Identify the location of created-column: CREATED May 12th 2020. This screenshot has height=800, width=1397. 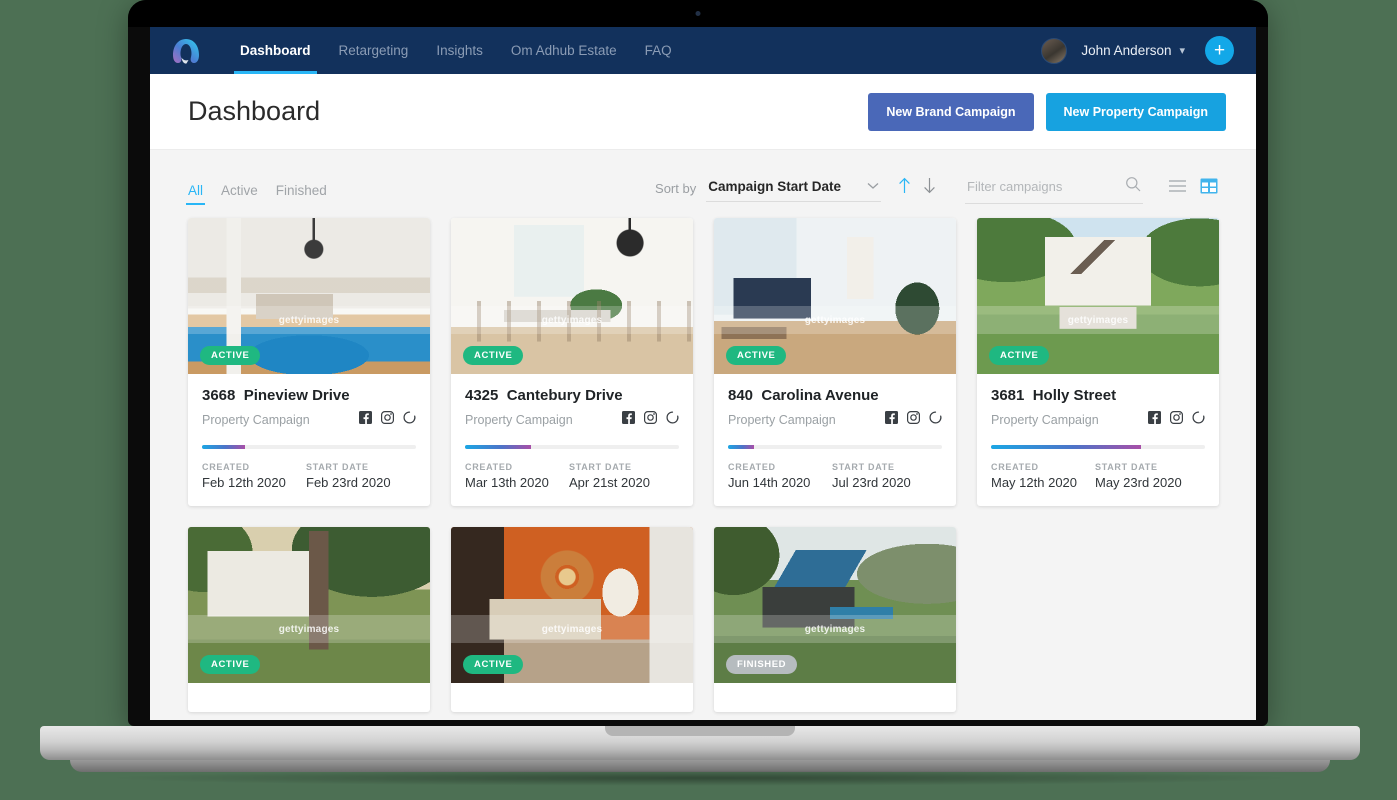
(1043, 476).